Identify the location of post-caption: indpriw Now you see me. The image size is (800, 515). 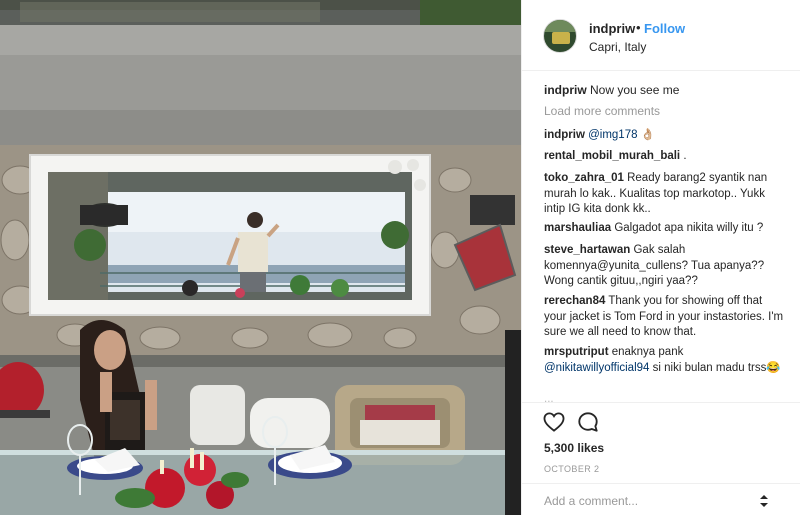
(664, 90).